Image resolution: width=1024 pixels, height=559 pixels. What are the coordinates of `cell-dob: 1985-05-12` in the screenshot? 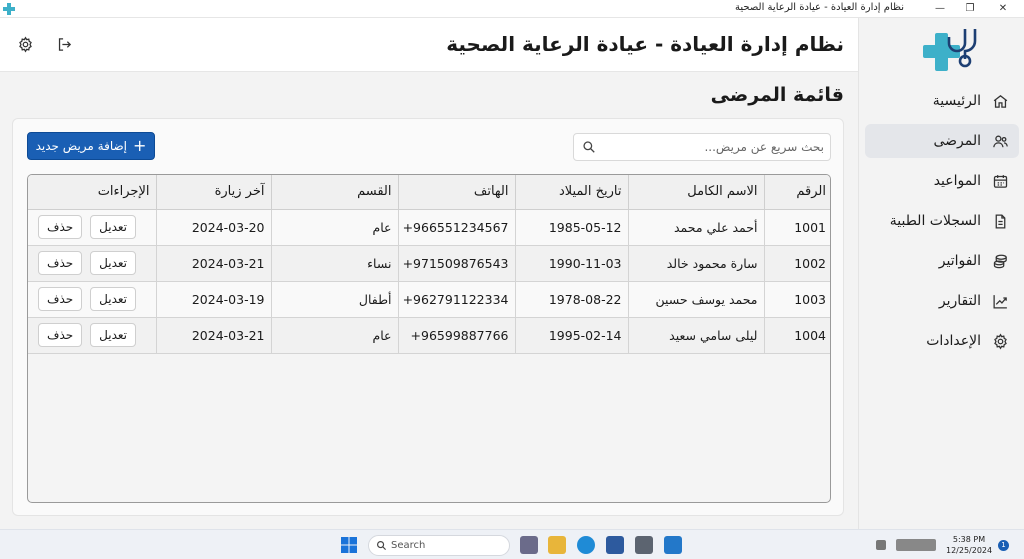 It's located at (571, 227).